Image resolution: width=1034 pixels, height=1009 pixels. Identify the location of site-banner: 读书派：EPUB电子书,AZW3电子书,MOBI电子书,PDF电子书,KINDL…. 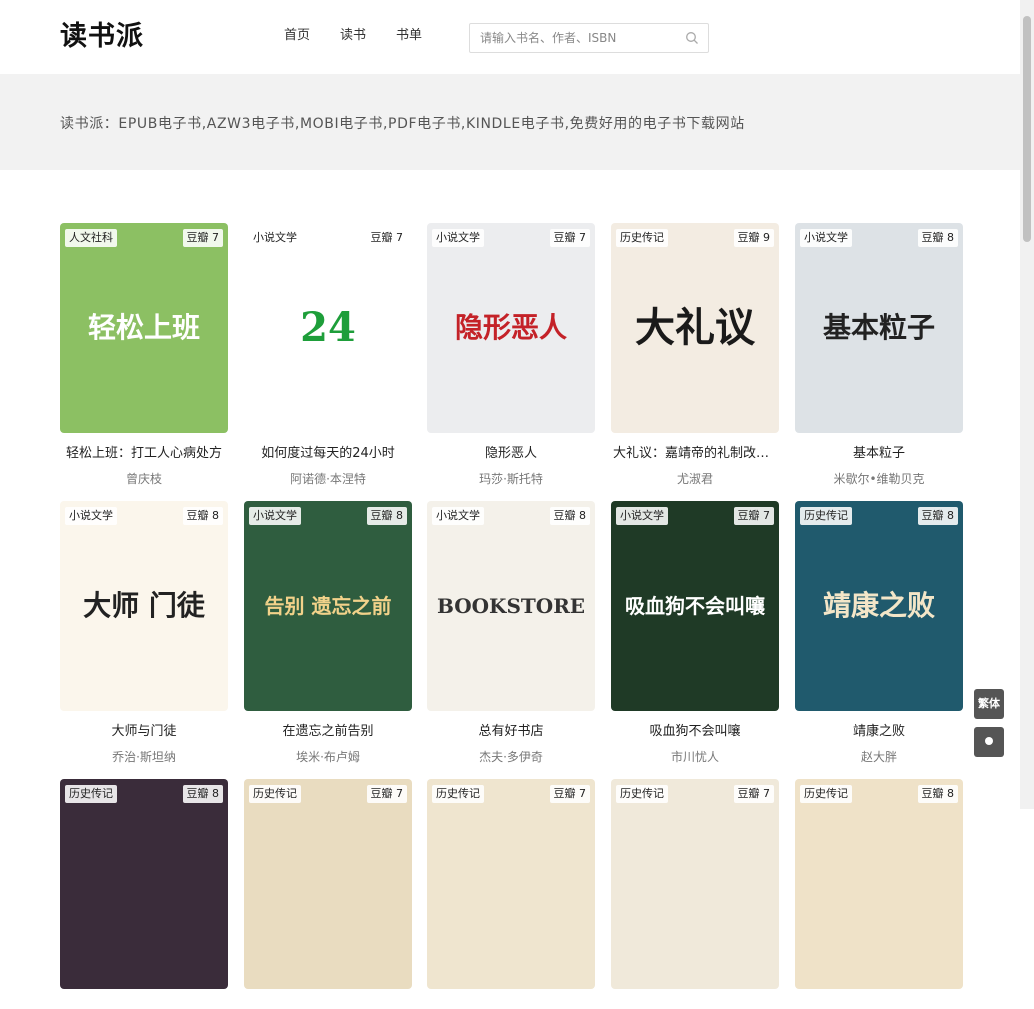
(510, 122).